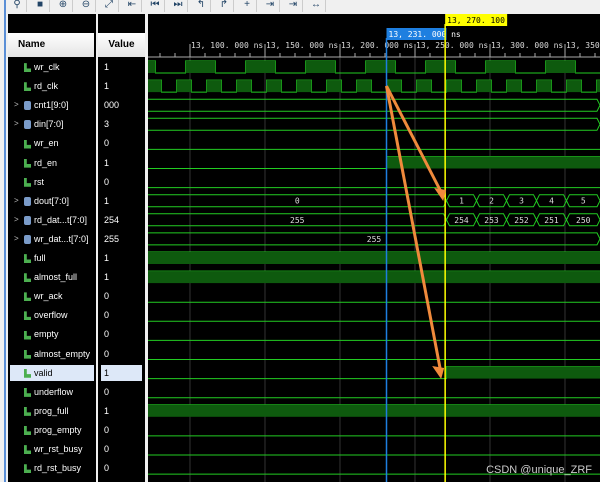  What do you see at coordinates (52, 105) in the screenshot?
I see `signal-name-row: > cnt1[9:0]` at bounding box center [52, 105].